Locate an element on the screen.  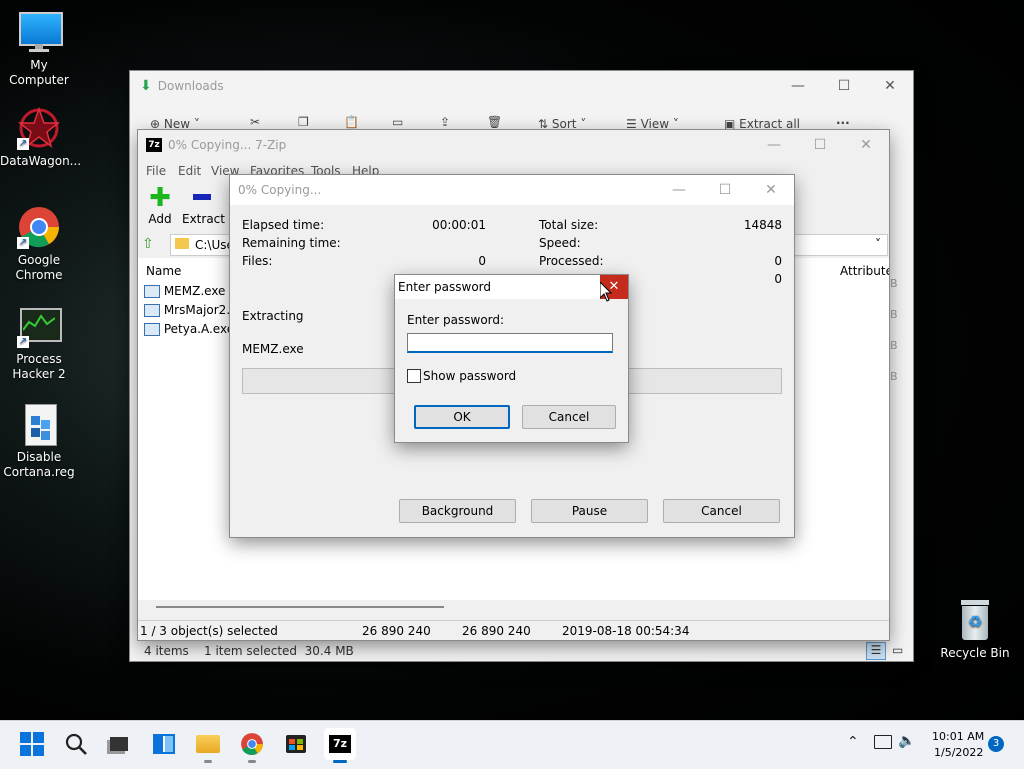
sevenzip-titlebar: 7z 0% Copying... 7-Zip — ☐ ✕ is located at coordinates (513, 145).